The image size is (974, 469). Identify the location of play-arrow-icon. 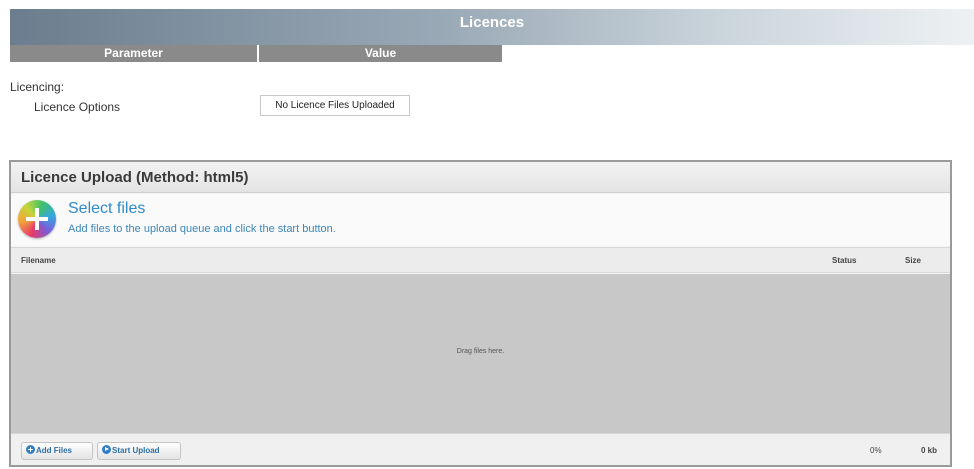
(106, 449).